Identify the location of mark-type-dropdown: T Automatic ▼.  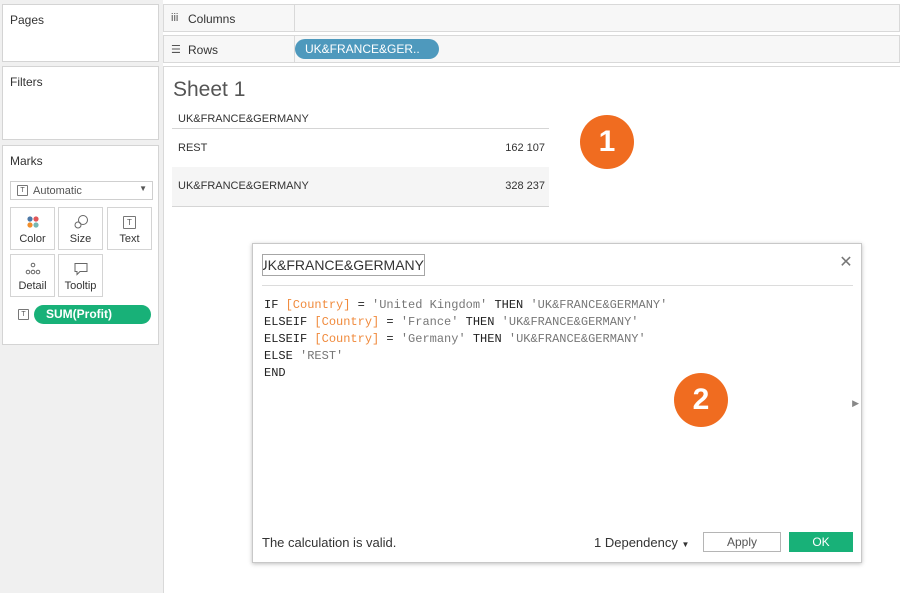
(81, 190).